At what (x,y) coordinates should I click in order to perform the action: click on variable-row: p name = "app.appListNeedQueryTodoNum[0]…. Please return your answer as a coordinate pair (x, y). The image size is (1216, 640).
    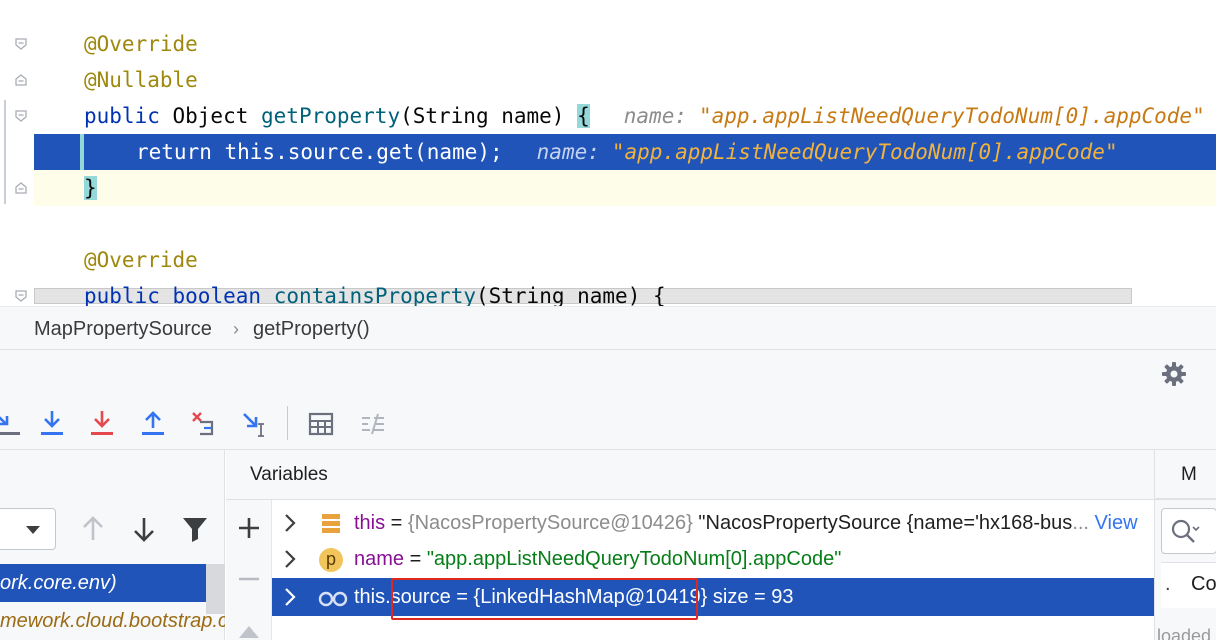
    Looking at the image, I should click on (713, 559).